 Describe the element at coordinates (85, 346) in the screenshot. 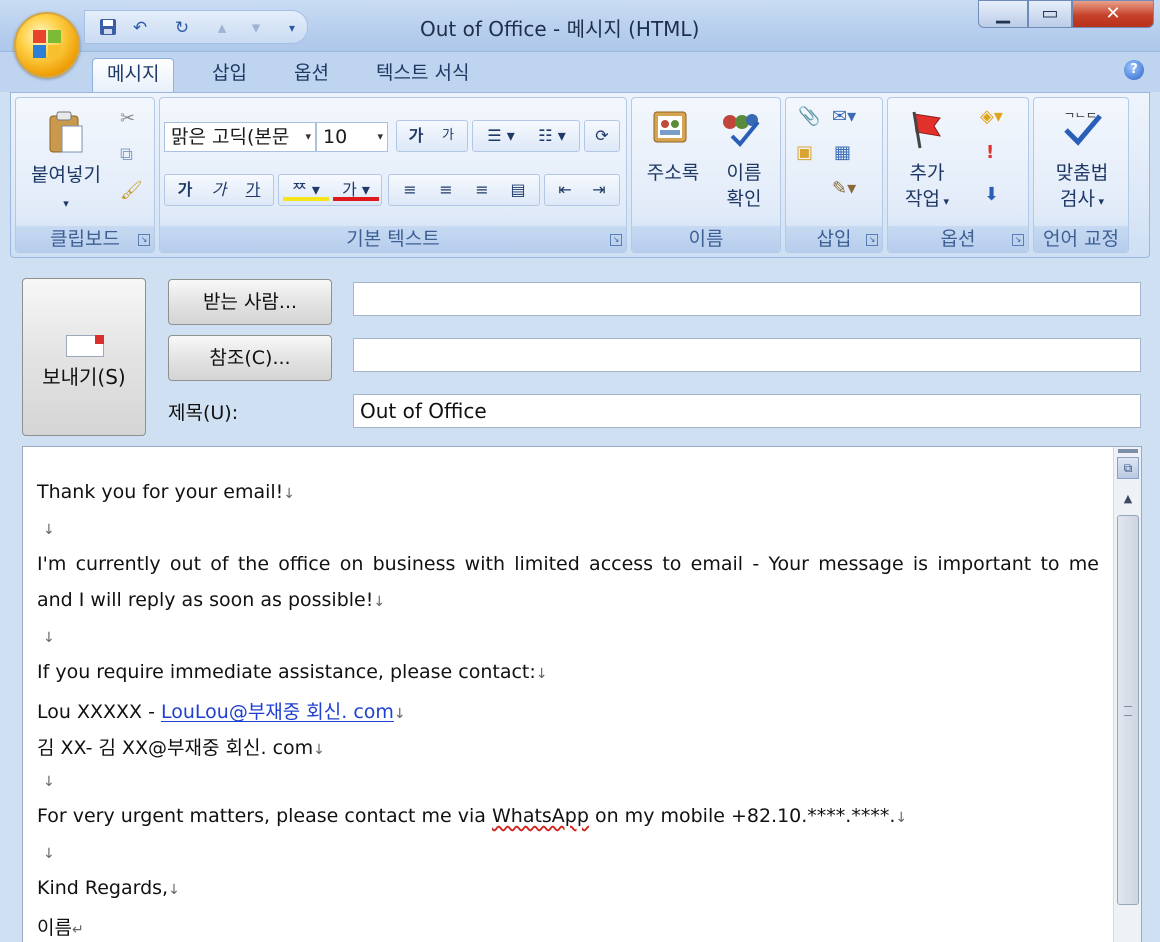

I see `send-envelope-icon` at that location.